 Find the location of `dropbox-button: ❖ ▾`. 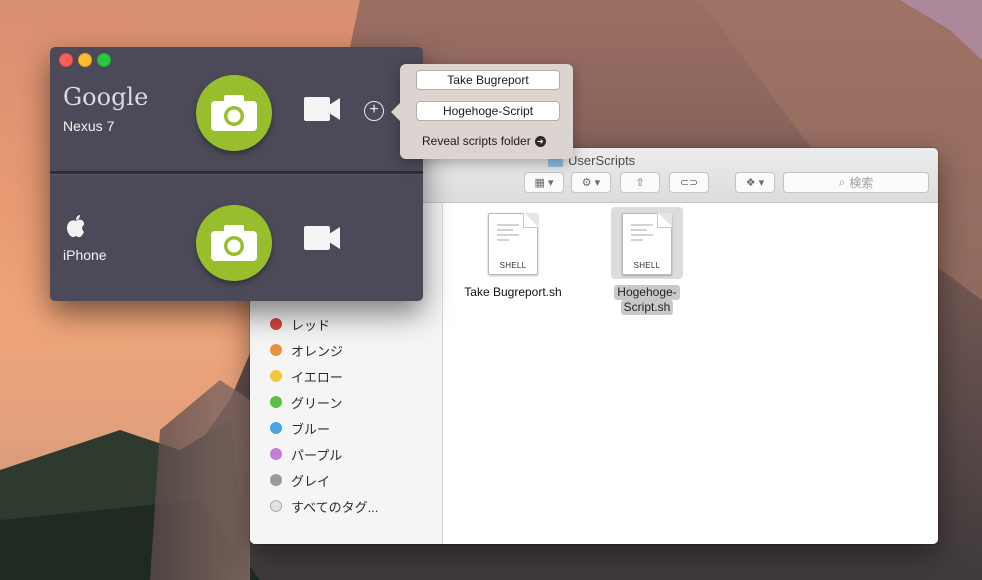

dropbox-button: ❖ ▾ is located at coordinates (755, 182).